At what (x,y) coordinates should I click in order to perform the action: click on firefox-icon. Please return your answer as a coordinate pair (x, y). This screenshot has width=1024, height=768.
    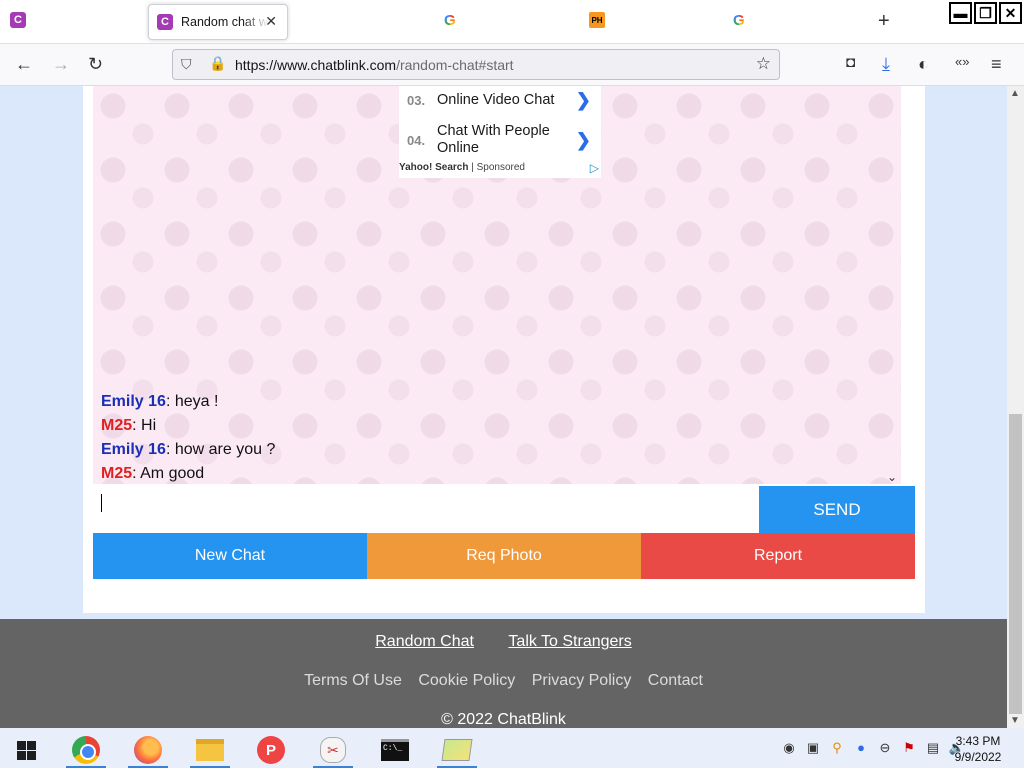
    Looking at the image, I should click on (148, 750).